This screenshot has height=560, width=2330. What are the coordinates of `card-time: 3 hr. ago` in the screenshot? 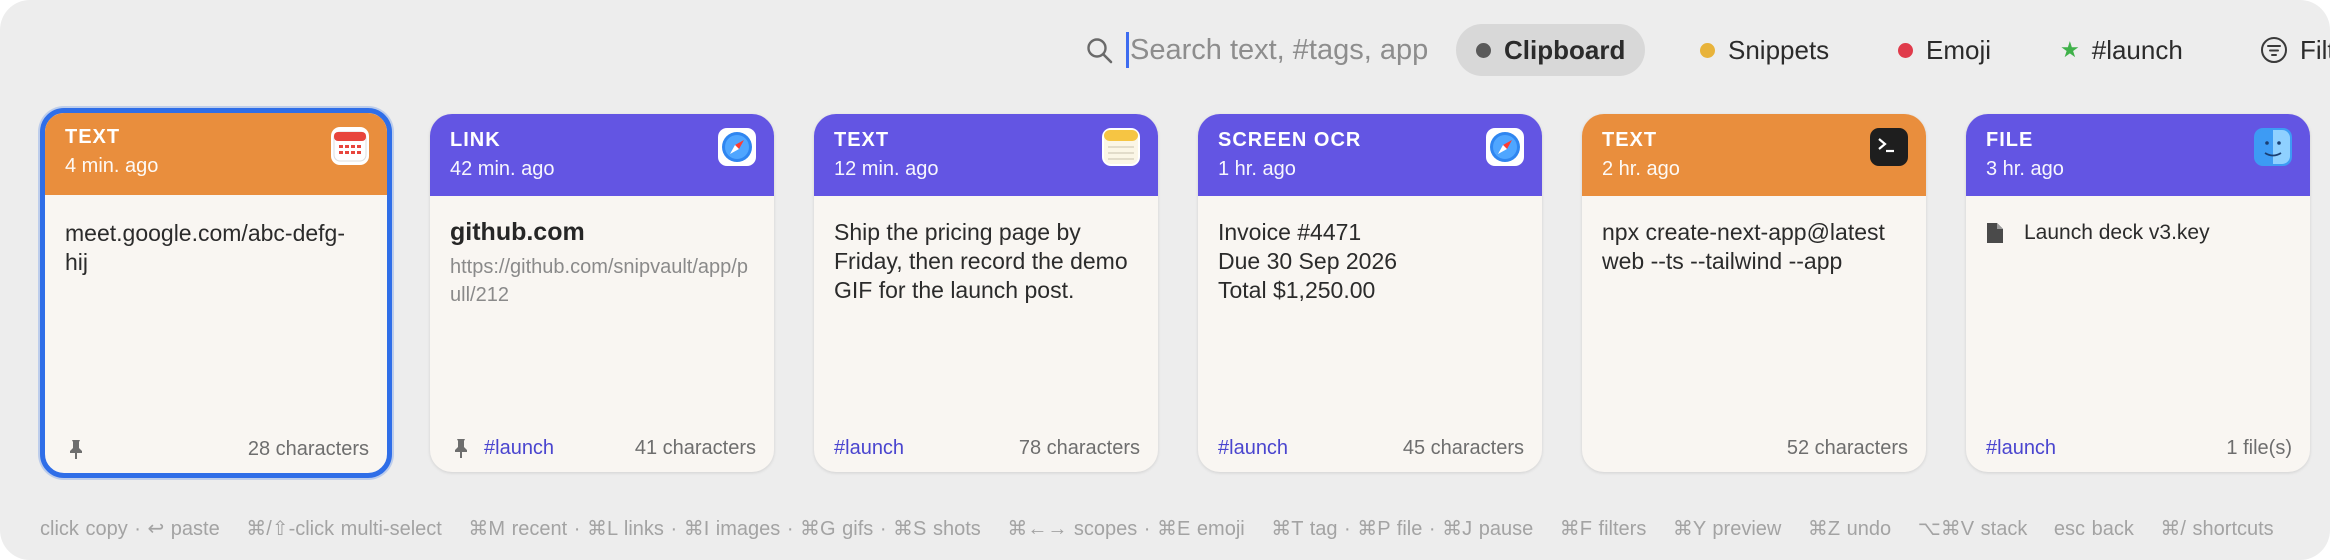 It's located at (2025, 169).